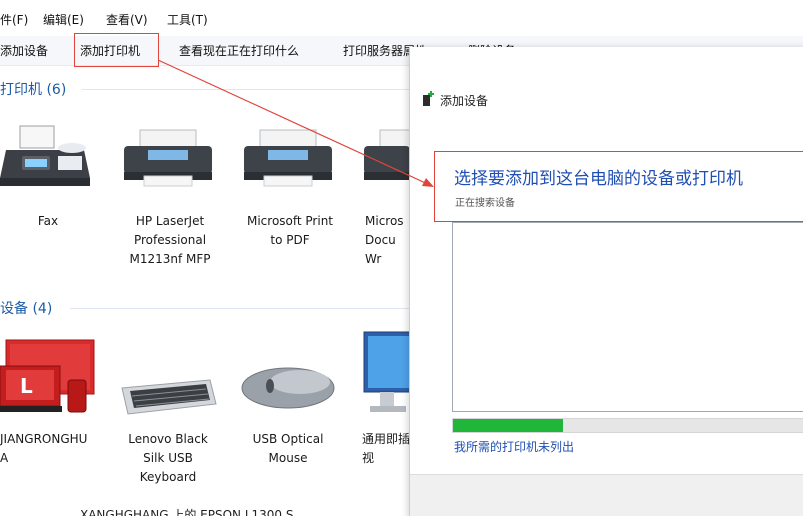  I want to click on device-label-hp-laserjet: HP LaserJet Professional M1213nf MFP, so click(170, 240).